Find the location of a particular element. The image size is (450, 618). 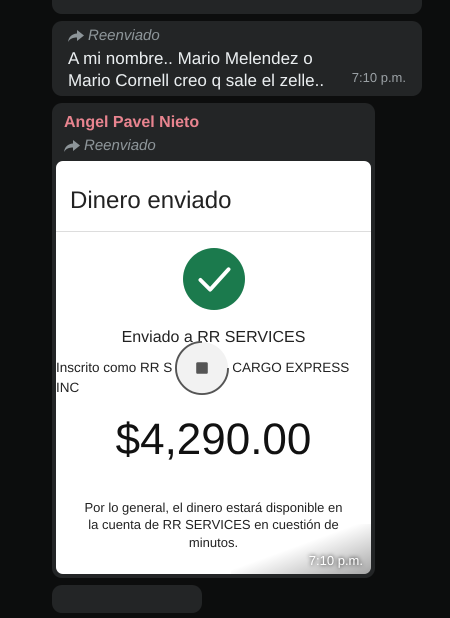

message-text: A mi nombre.. Mario Melendez o Mario Cornell creo q sale el zelle.. is located at coordinates (197, 70).